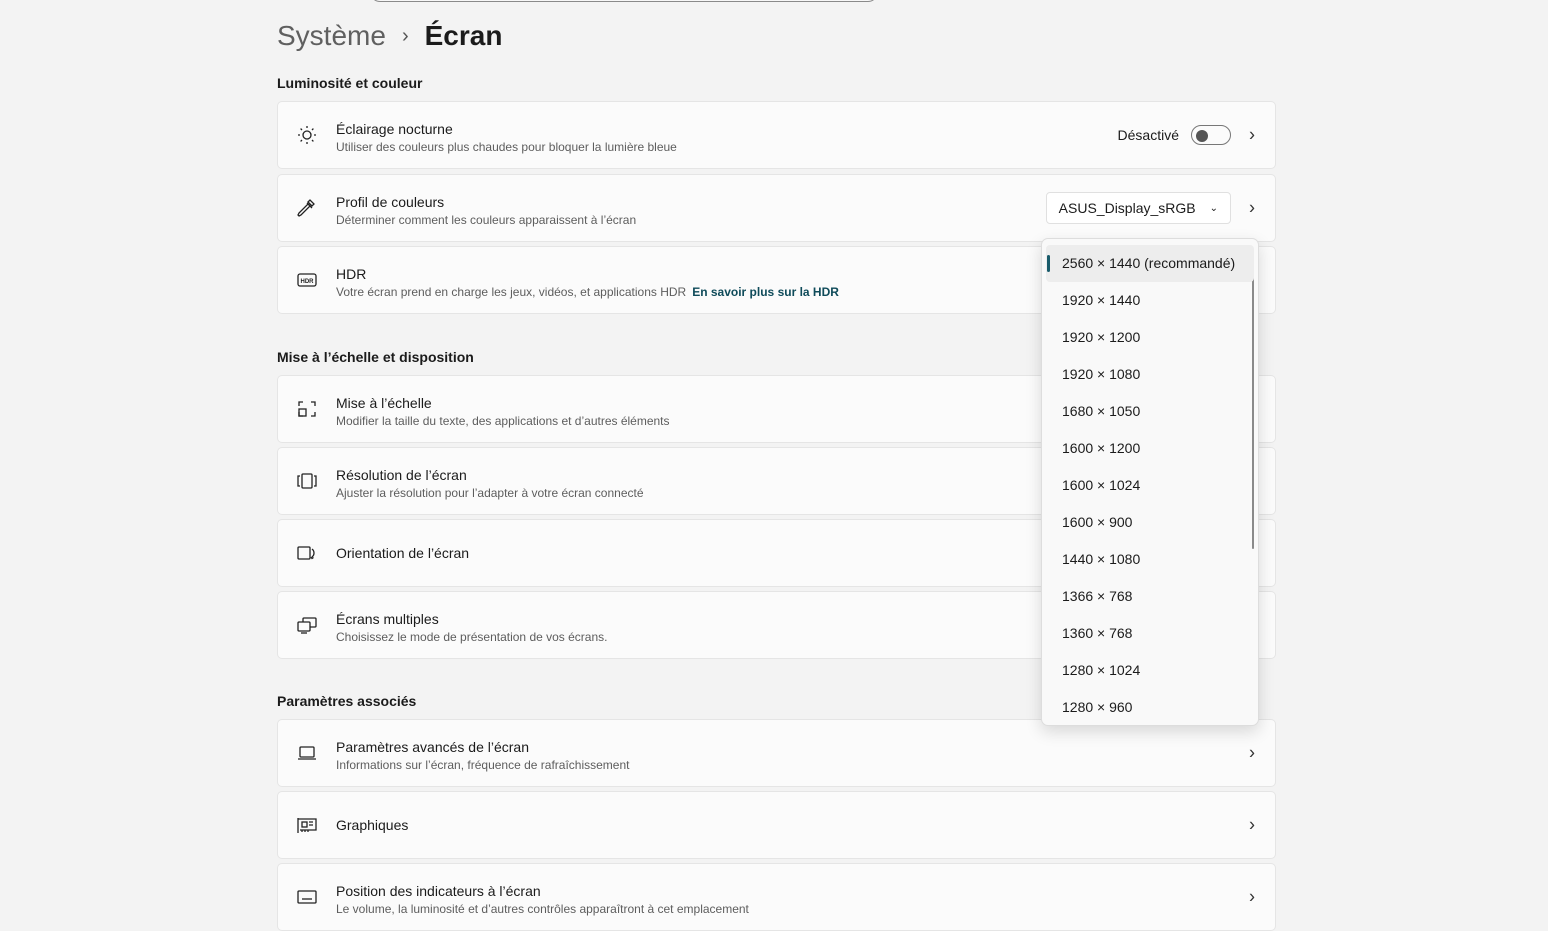 Image resolution: width=1548 pixels, height=931 pixels. Describe the element at coordinates (765, 292) in the screenshot. I see `hdr-learn-more-link: En savoir plus sur la HDR` at that location.